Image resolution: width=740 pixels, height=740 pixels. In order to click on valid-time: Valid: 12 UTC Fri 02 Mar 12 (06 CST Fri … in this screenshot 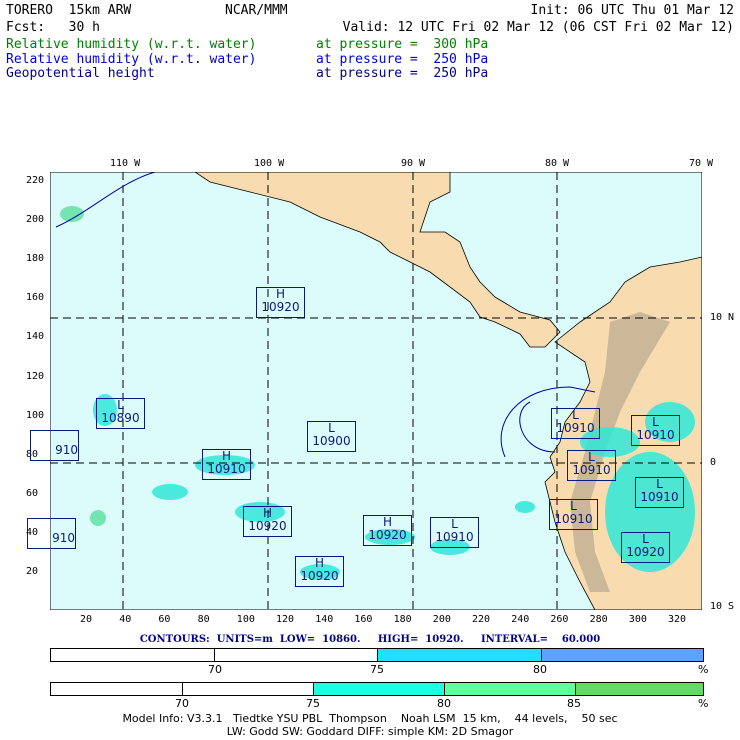, I will do `click(538, 27)`.